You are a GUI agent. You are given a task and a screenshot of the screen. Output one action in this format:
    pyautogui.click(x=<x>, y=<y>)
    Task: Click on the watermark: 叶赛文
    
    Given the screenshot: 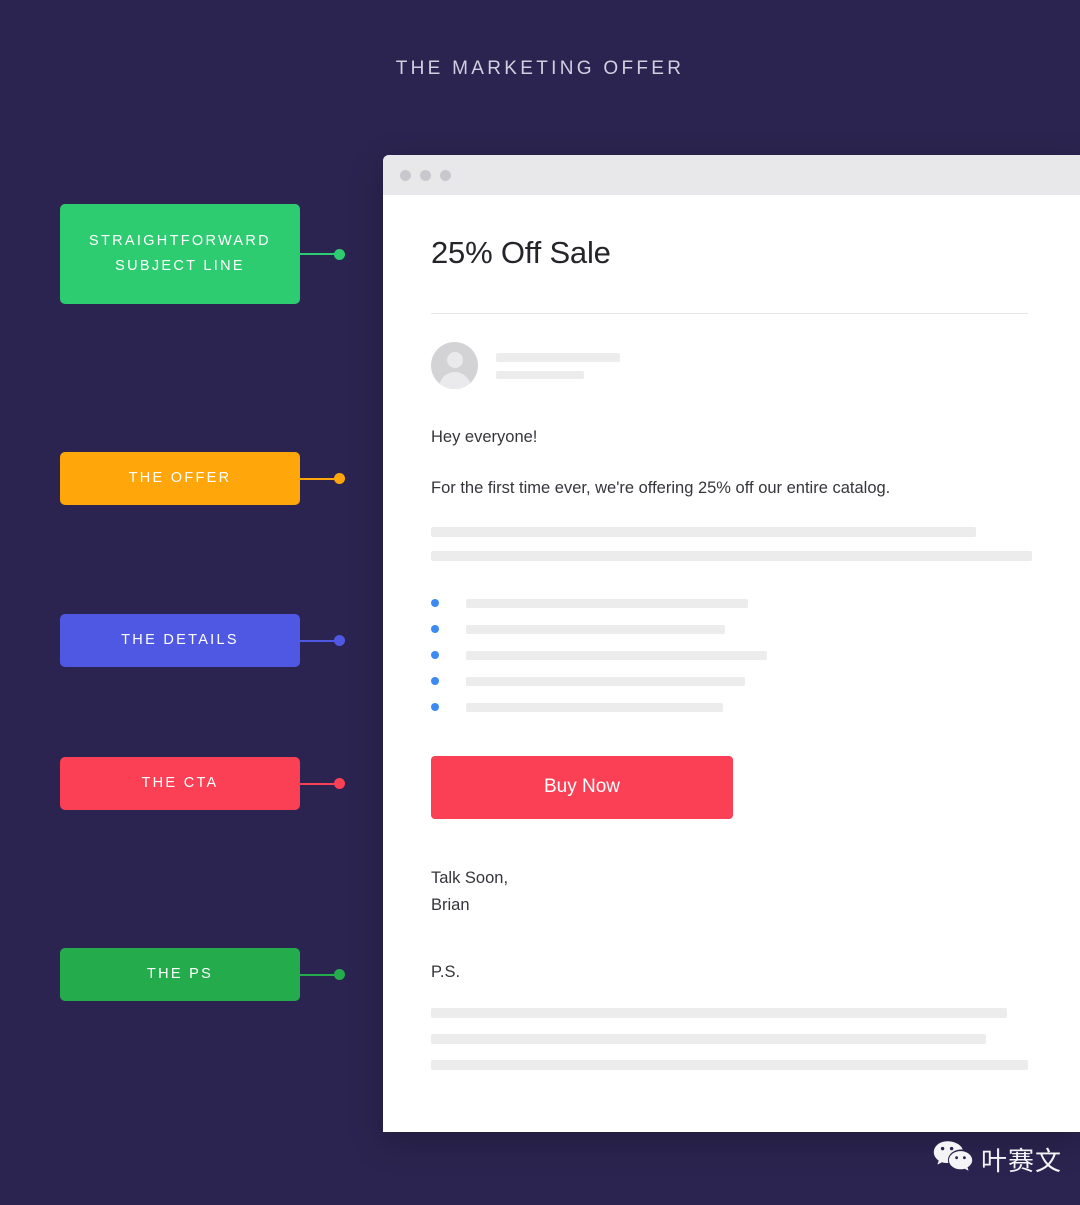 What is the action you would take?
    pyautogui.click(x=997, y=1159)
    